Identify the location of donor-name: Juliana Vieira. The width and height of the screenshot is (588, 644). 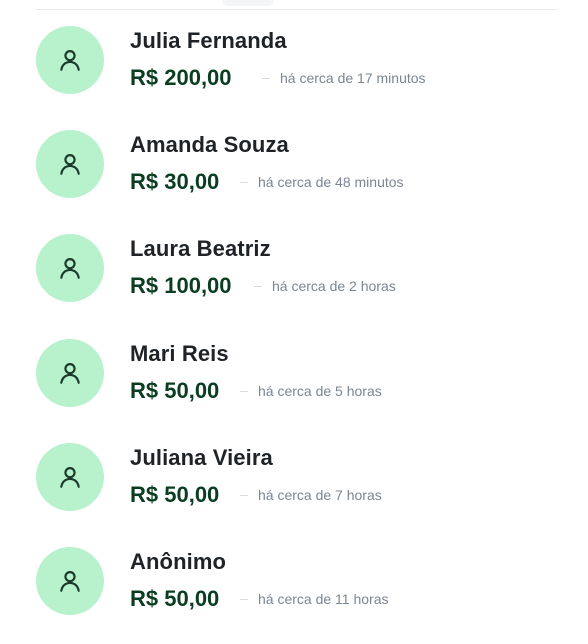
(201, 457).